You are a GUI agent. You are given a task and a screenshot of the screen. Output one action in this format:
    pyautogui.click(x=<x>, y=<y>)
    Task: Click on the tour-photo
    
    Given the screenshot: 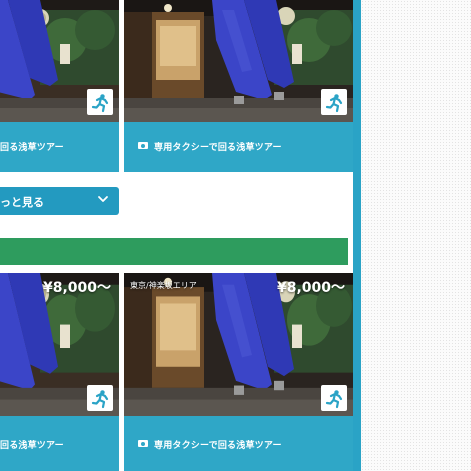 What is the action you would take?
    pyautogui.click(x=238, y=61)
    